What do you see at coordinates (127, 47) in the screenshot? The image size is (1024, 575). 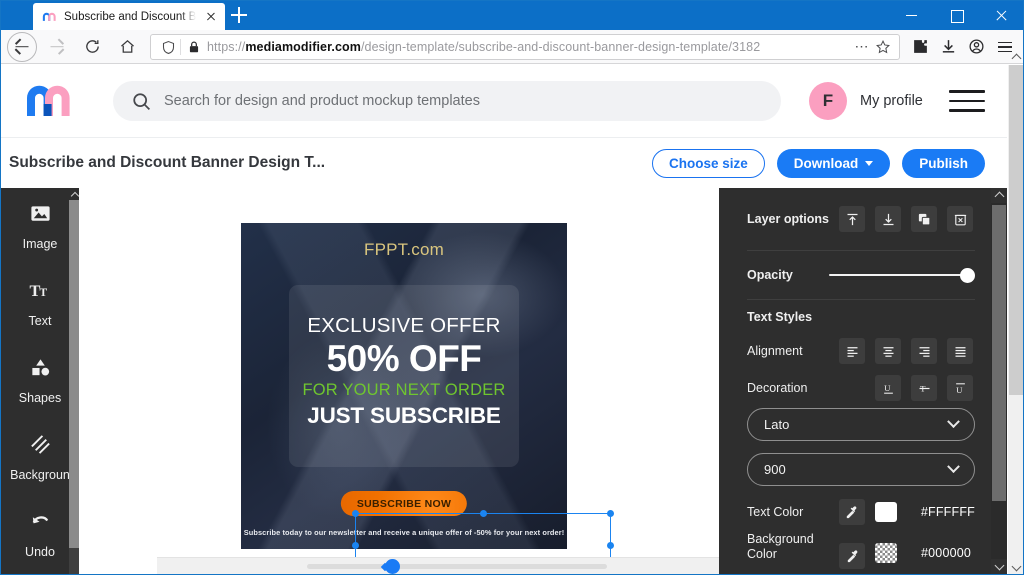 I see `home-icon` at bounding box center [127, 47].